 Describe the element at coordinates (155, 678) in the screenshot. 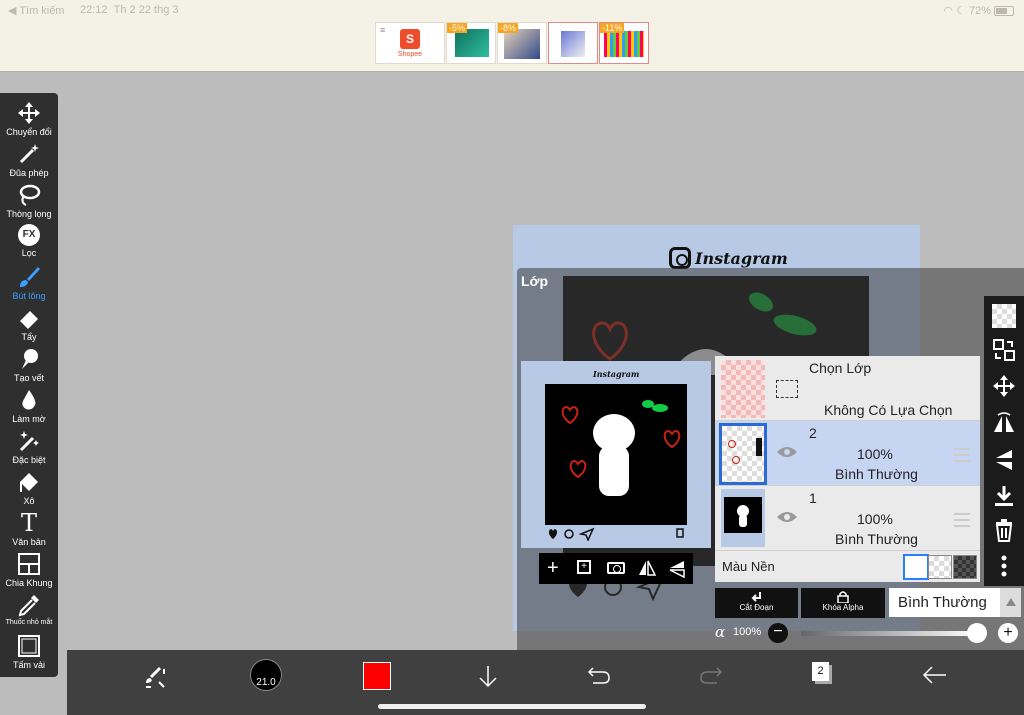

I see `brush-transform-icon` at that location.